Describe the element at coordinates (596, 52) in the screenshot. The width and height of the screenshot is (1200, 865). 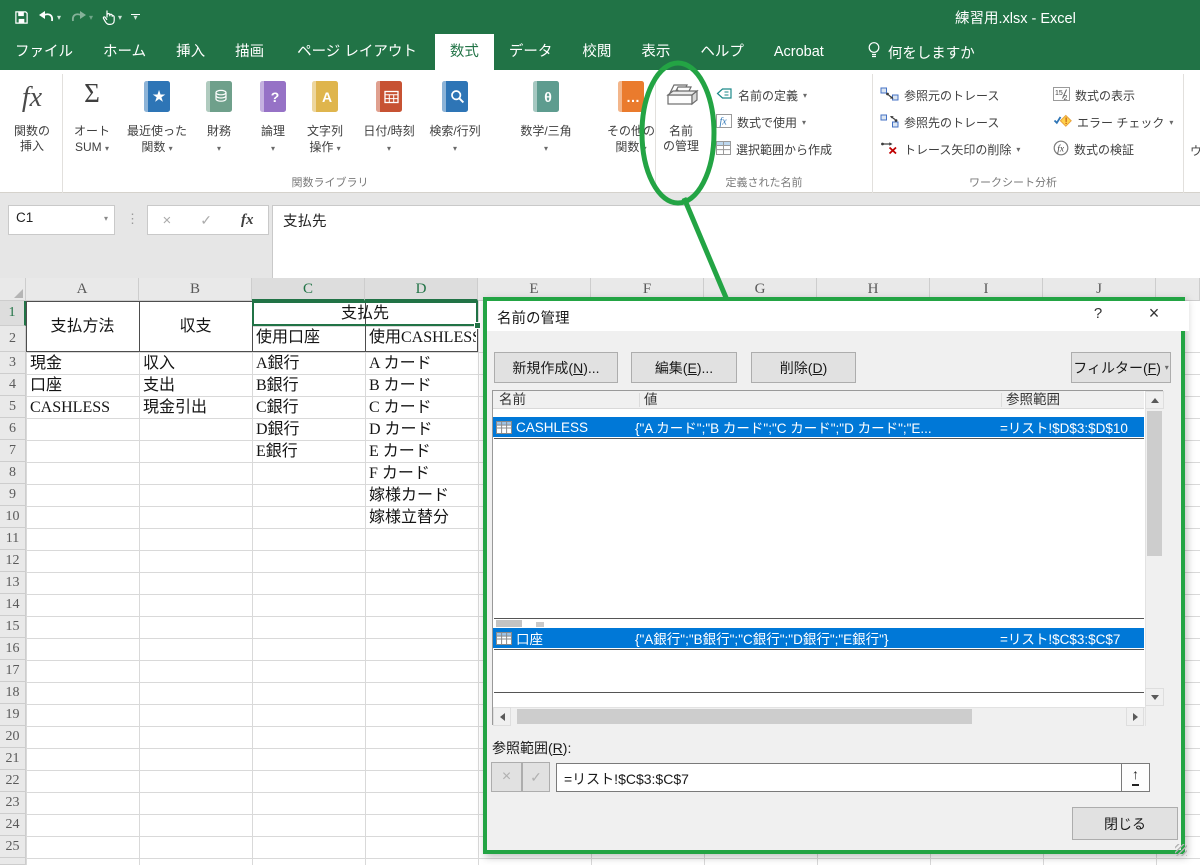
I see `tab-7: 校閲` at that location.